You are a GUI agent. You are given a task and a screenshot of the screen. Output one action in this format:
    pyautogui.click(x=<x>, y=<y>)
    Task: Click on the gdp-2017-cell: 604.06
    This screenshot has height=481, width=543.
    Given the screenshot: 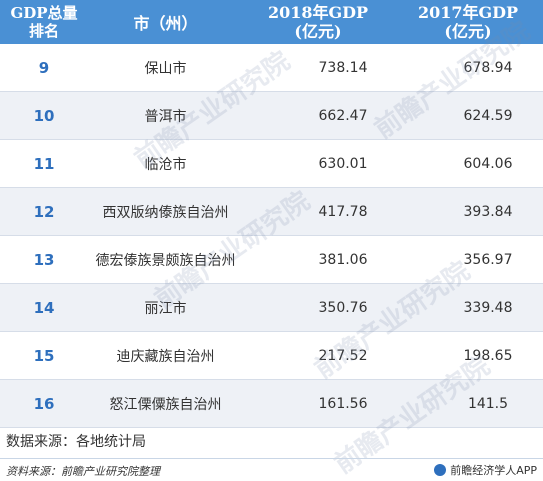 What is the action you would take?
    pyautogui.click(x=488, y=163)
    